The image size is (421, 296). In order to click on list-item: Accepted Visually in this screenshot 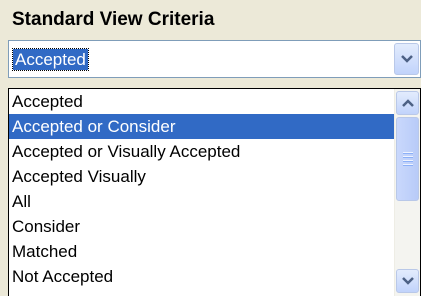, I will do `click(202, 176)`.